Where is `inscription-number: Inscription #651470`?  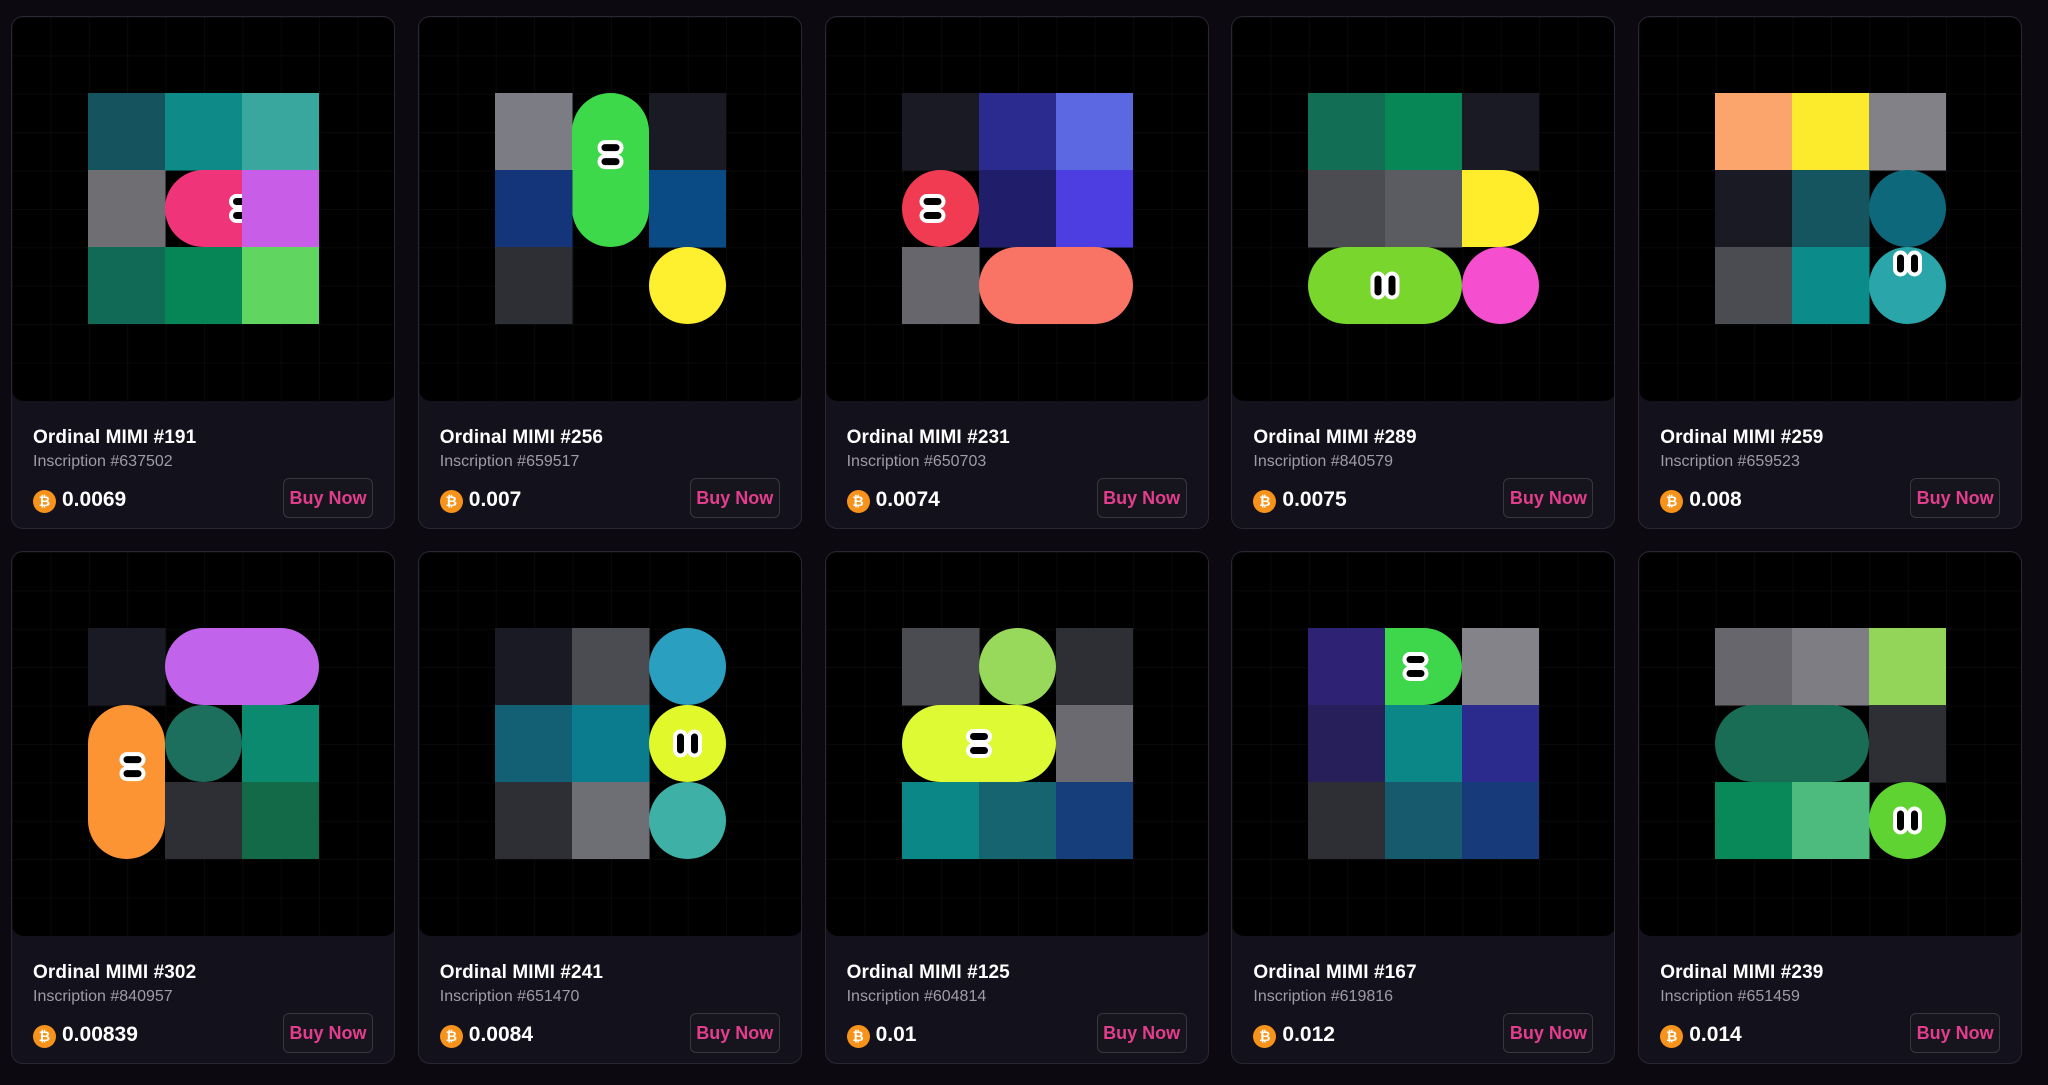 inscription-number: Inscription #651470 is located at coordinates (509, 996).